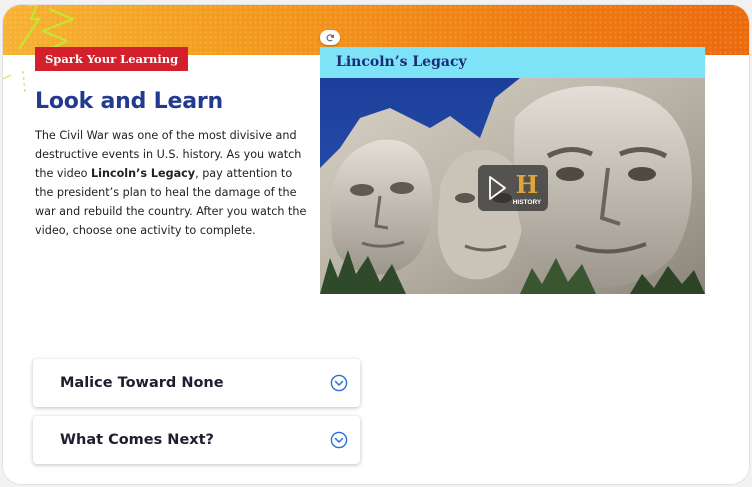  I want to click on svg-text: H, so click(527, 184).